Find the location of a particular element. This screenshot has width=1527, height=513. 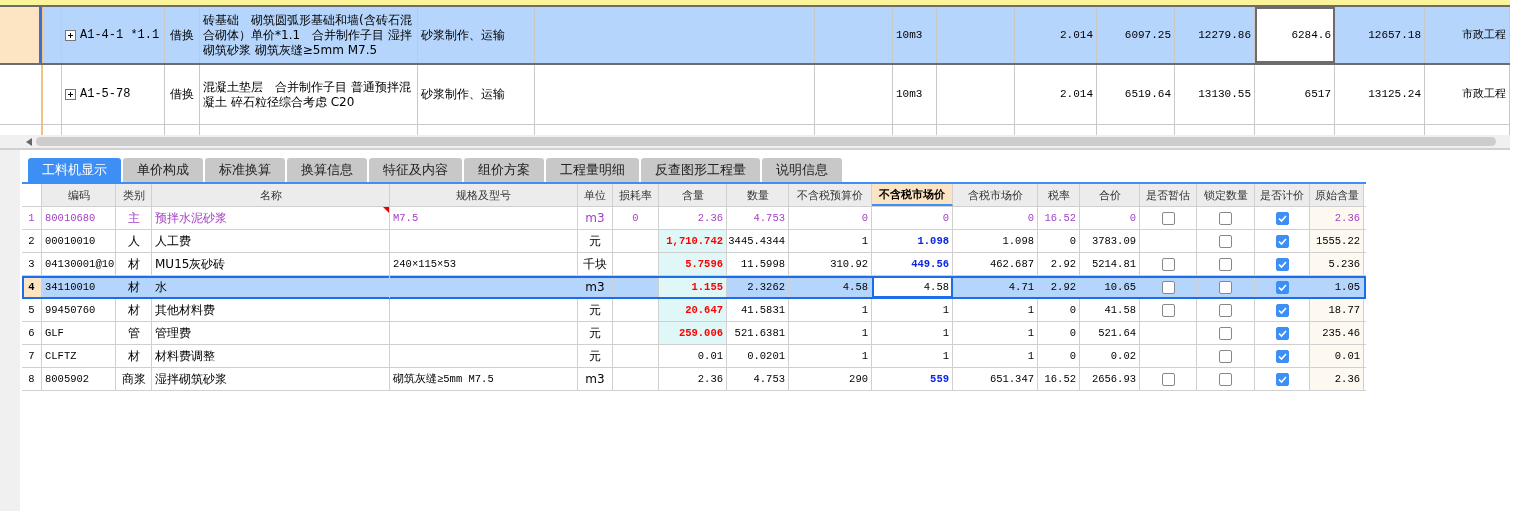

table-cell: 310.92 is located at coordinates (849, 264).